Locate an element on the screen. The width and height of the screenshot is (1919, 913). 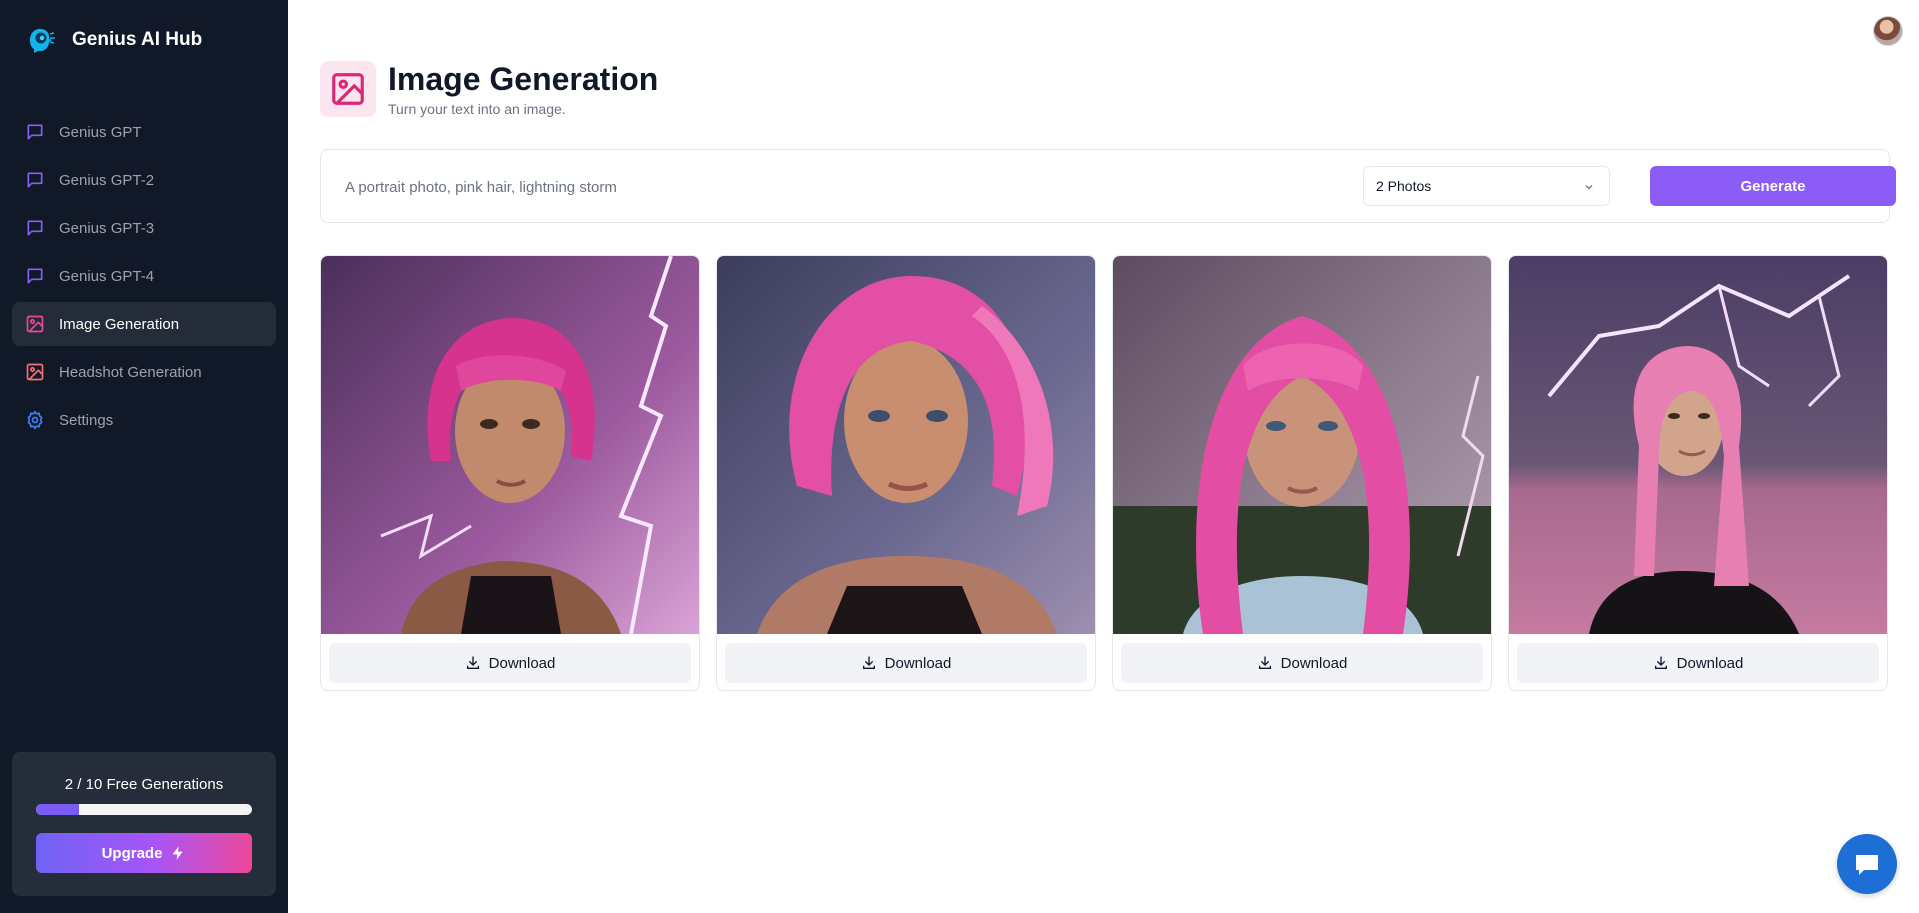
prompt-input is located at coordinates (835, 187).